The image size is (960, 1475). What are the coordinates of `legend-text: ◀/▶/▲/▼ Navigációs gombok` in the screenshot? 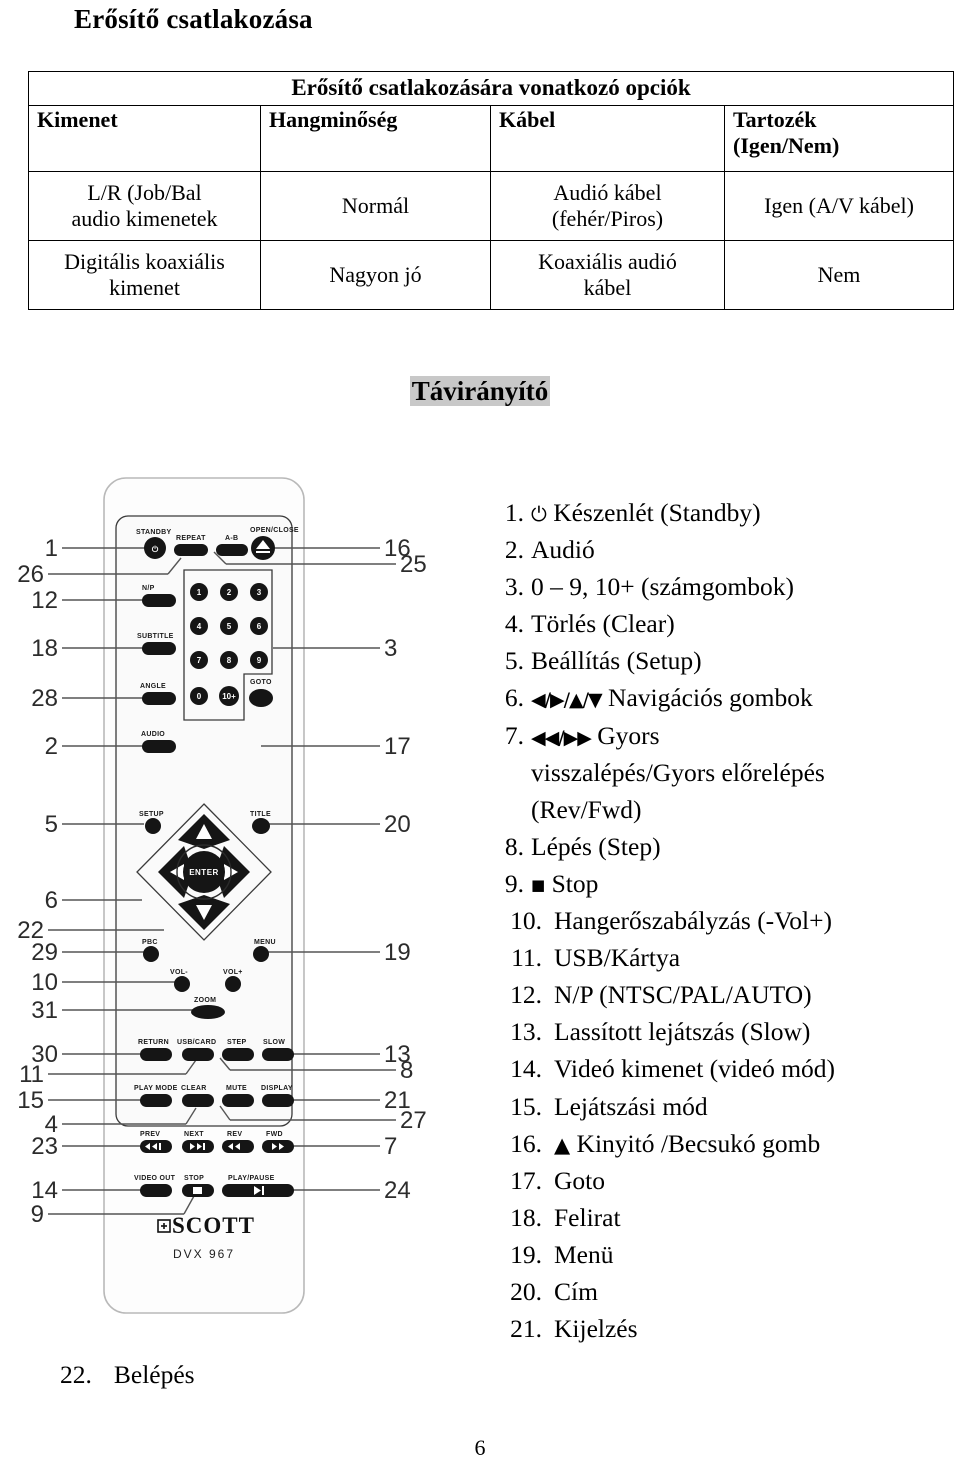 It's located at (738, 697).